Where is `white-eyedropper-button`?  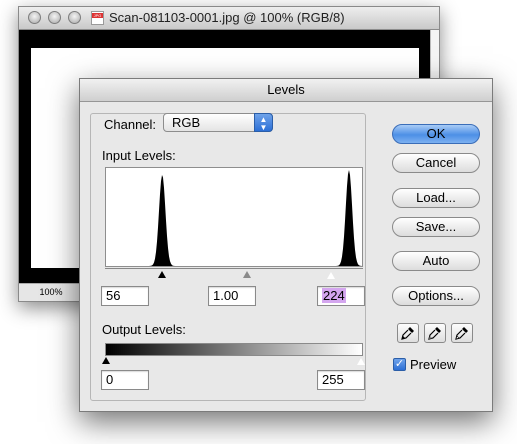
white-eyedropper-button is located at coordinates (462, 333).